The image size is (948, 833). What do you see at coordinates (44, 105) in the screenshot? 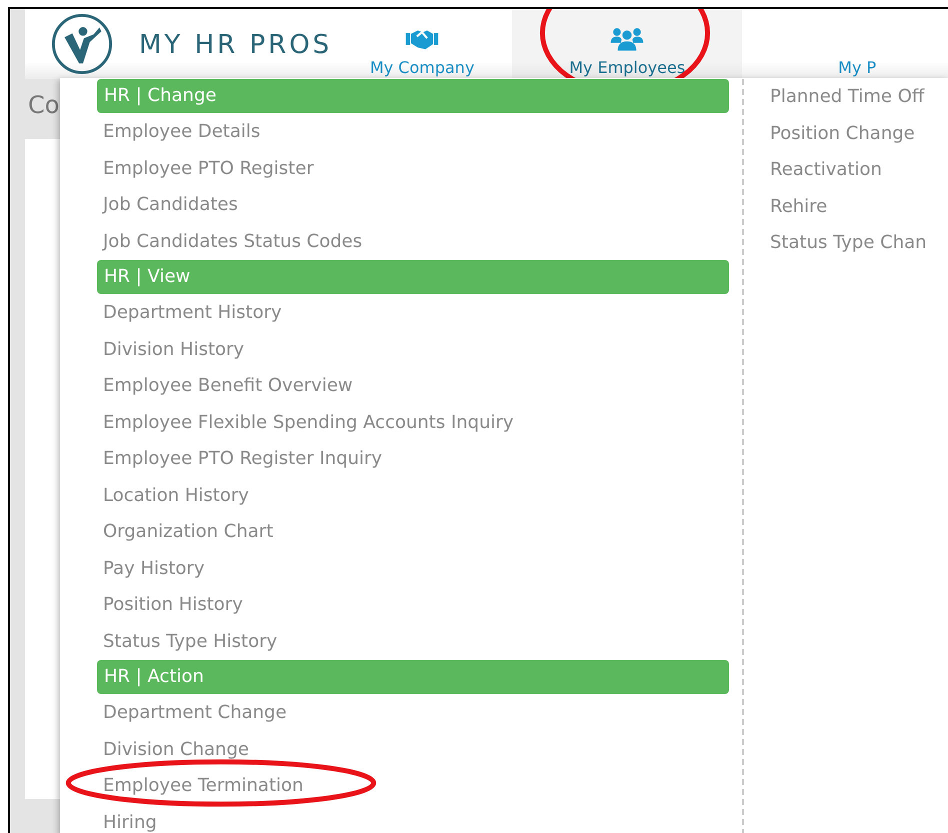
I see `page-heading: Co` at bounding box center [44, 105].